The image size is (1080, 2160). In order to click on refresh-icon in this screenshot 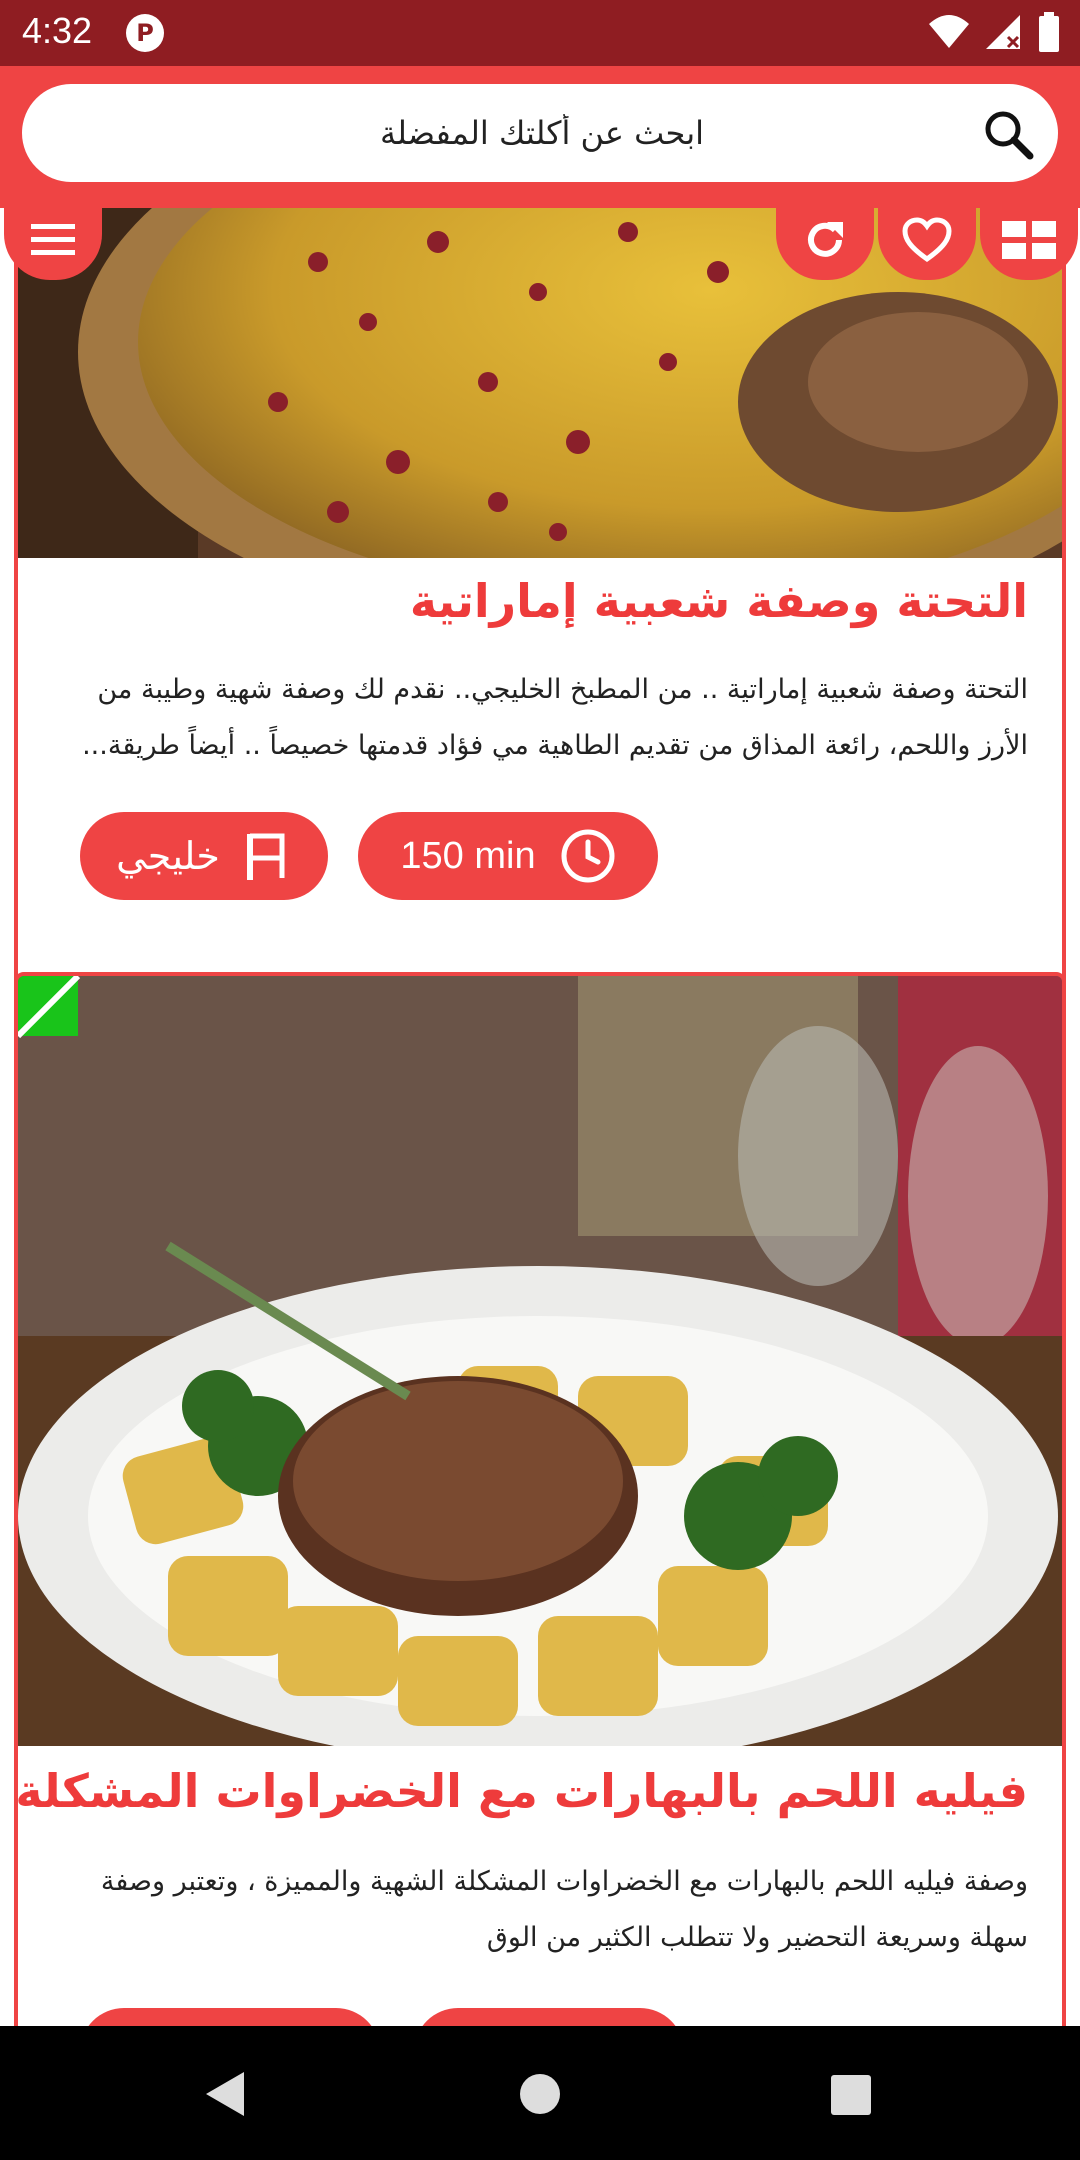, I will do `click(825, 239)`.